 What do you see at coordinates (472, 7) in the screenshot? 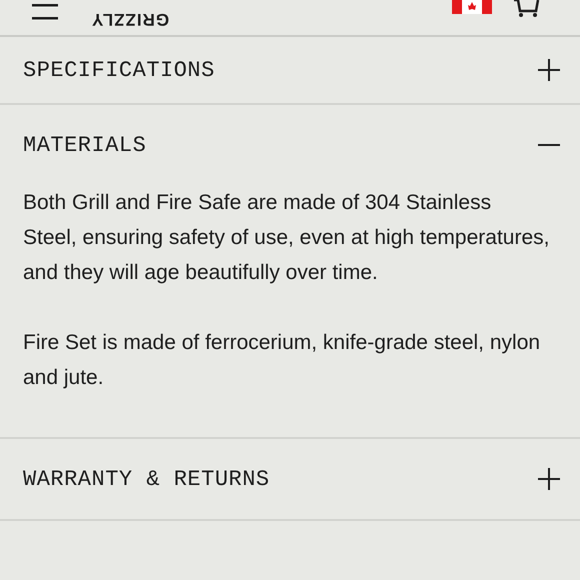
I see `flag-icon` at bounding box center [472, 7].